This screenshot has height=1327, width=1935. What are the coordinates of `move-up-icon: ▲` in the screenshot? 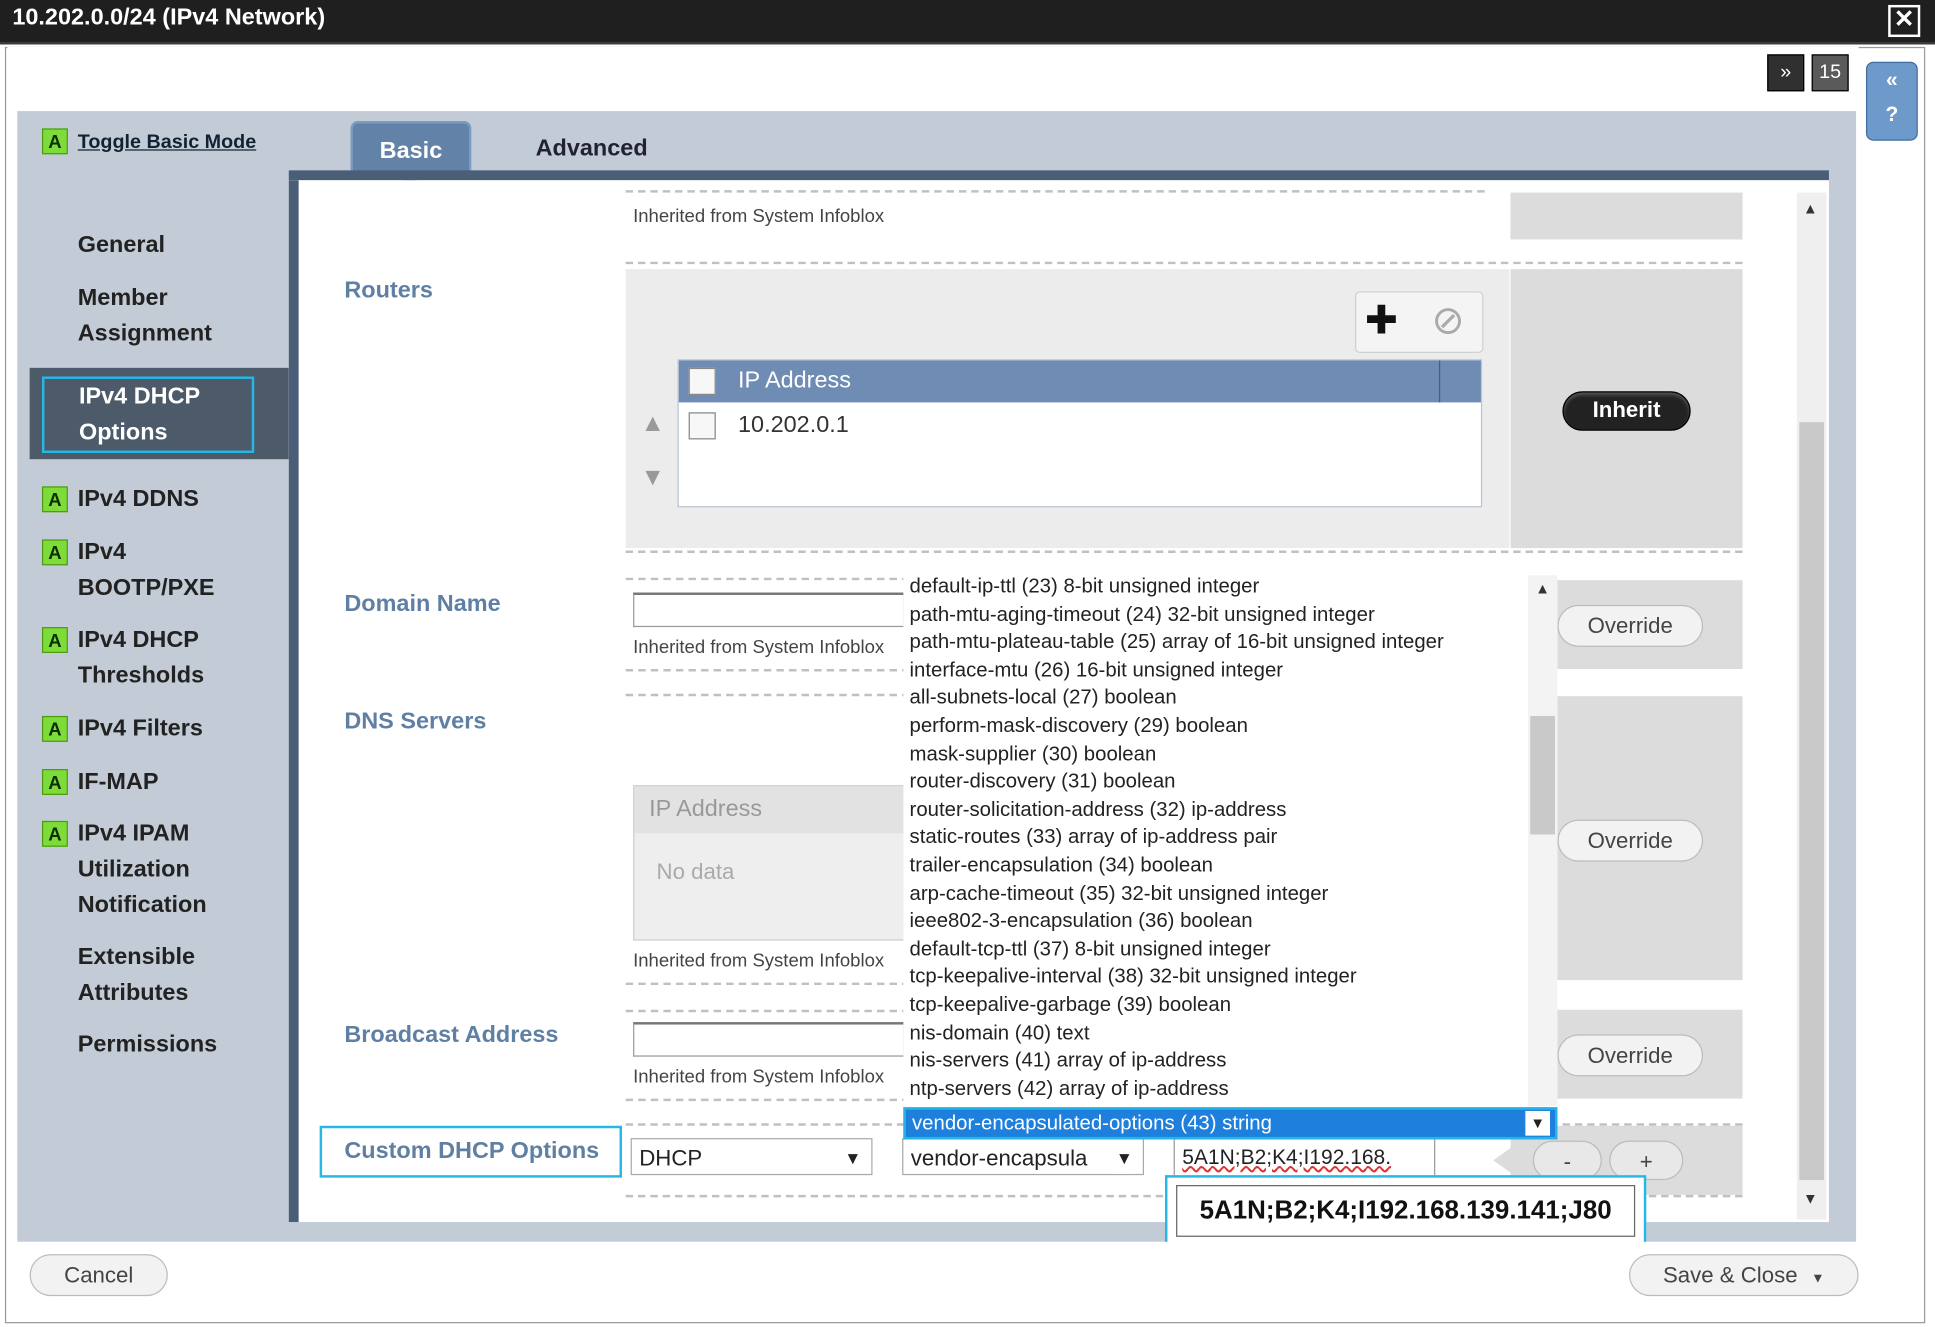 It's located at (652, 424).